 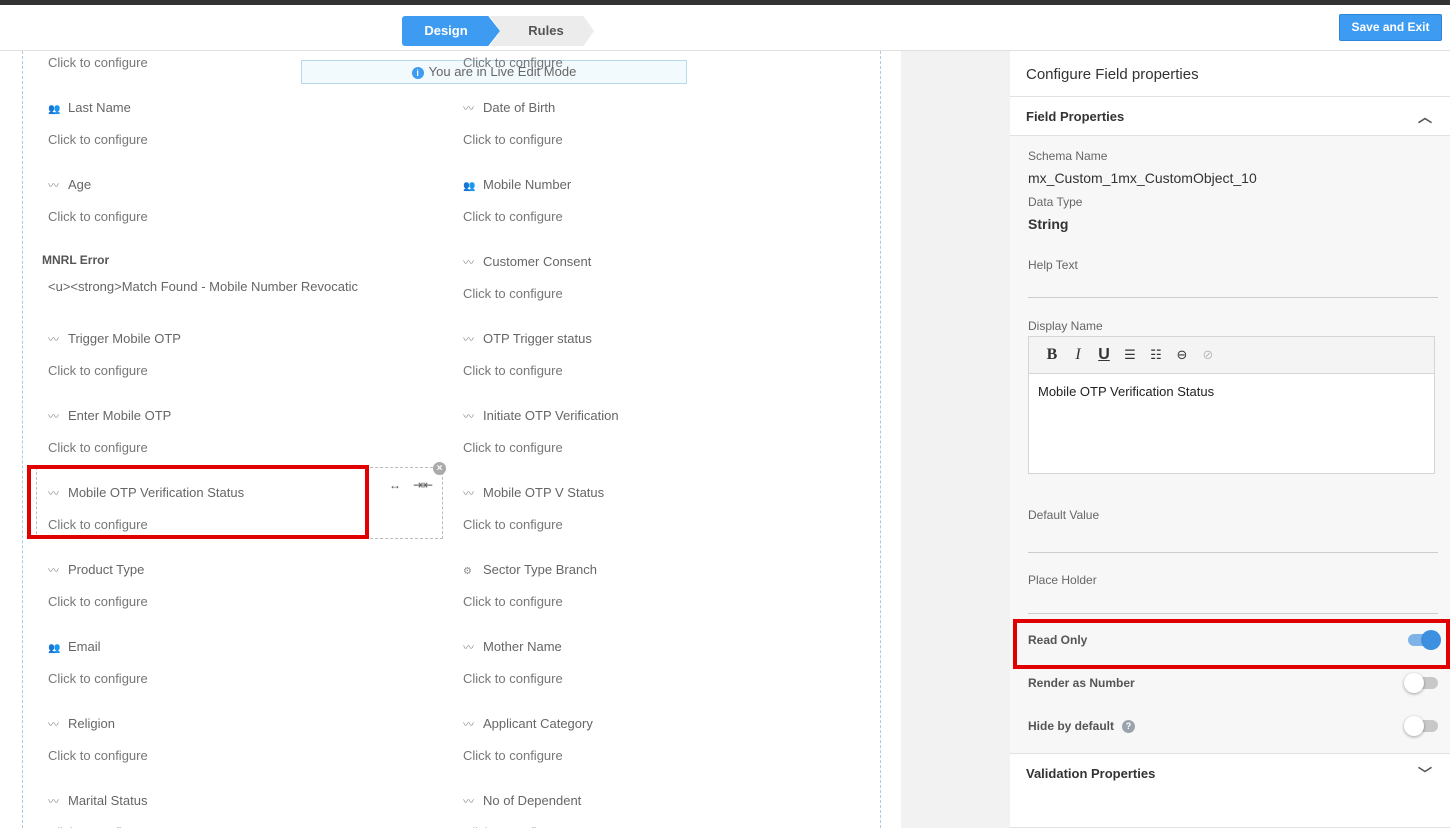 I want to click on link-icon: ⊖, so click(x=1182, y=355).